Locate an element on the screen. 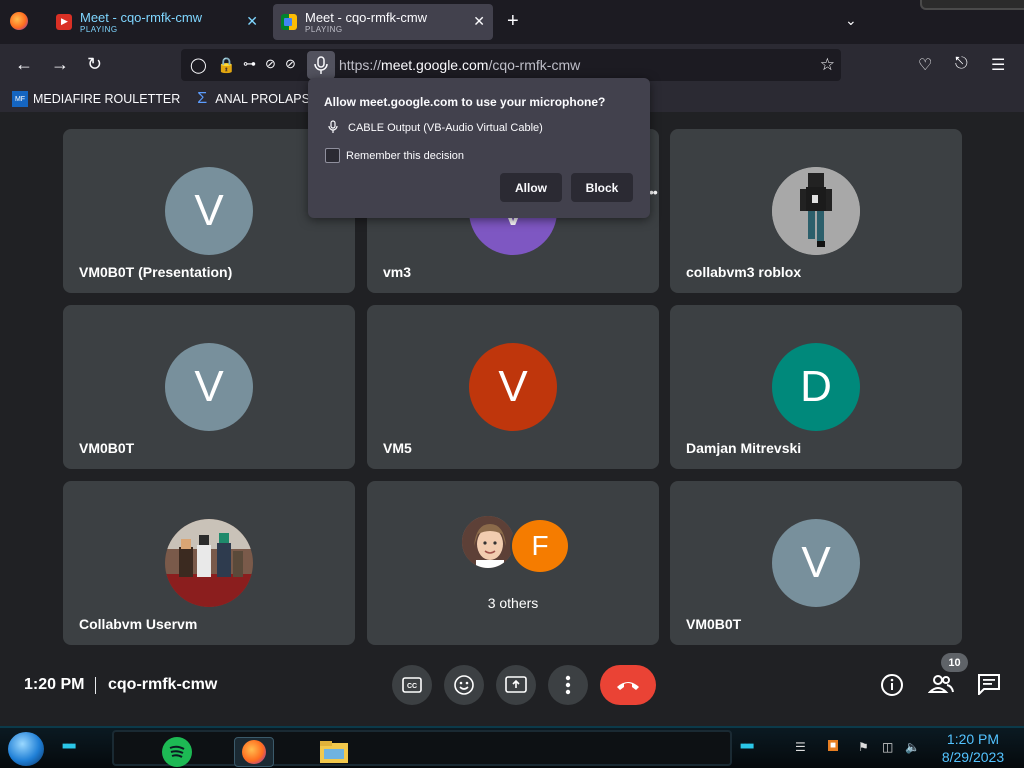 The height and width of the screenshot is (768, 1024). more-options-button is located at coordinates (568, 685).